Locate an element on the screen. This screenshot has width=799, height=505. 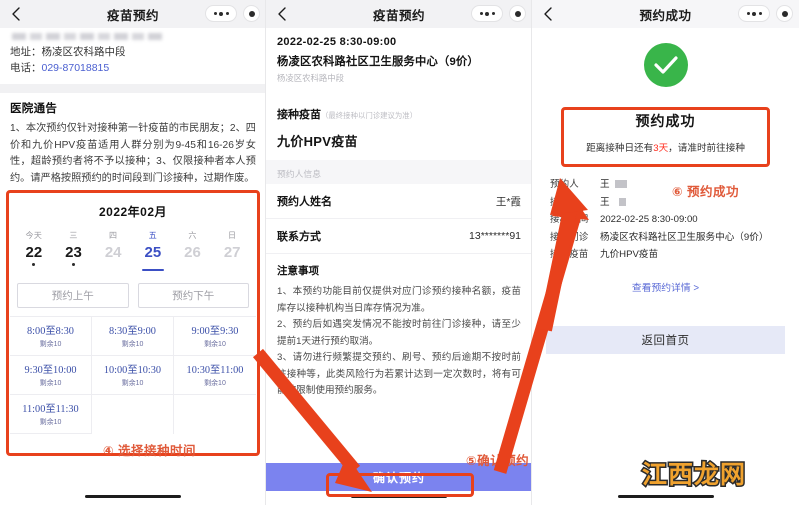
day-weekday: 四 is located at coordinates (113, 235).